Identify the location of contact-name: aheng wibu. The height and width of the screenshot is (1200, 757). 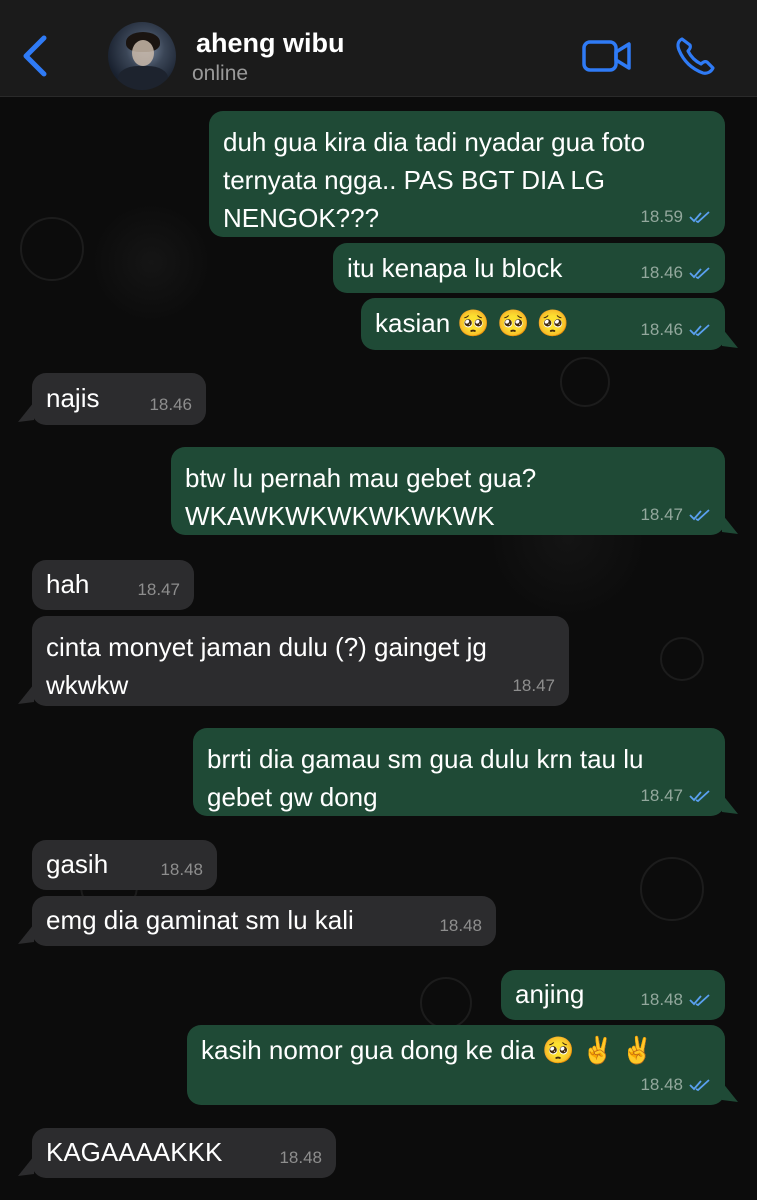
(270, 43).